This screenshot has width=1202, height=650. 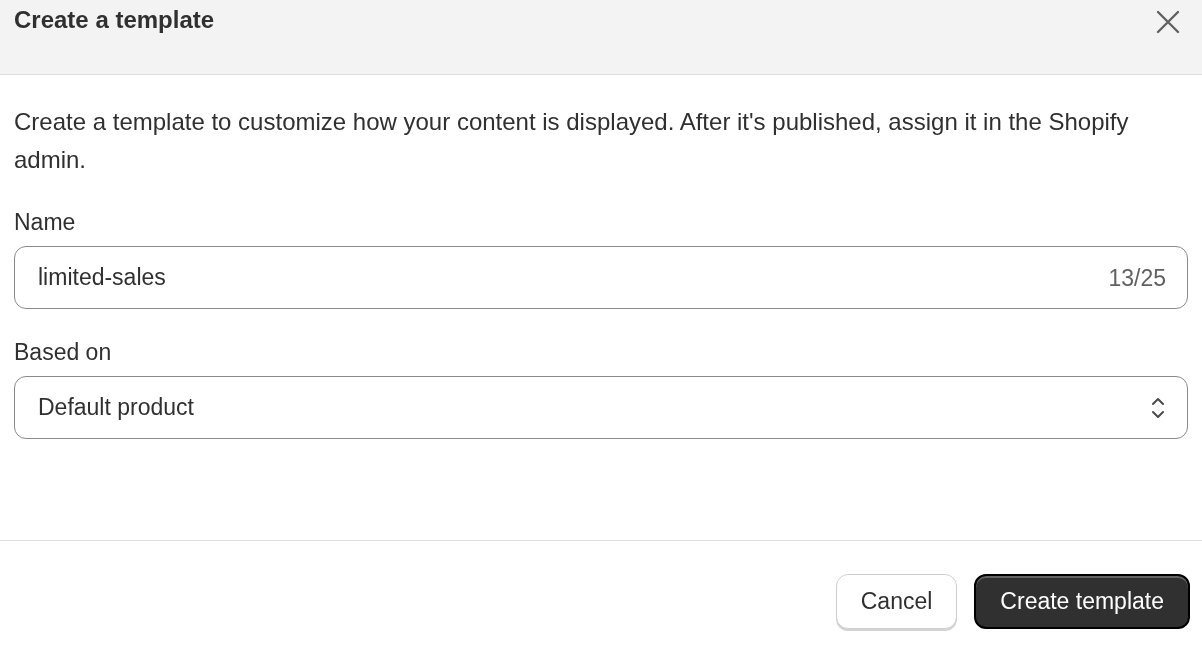 What do you see at coordinates (1137, 277) in the screenshot?
I see `character-counter: 13/25` at bounding box center [1137, 277].